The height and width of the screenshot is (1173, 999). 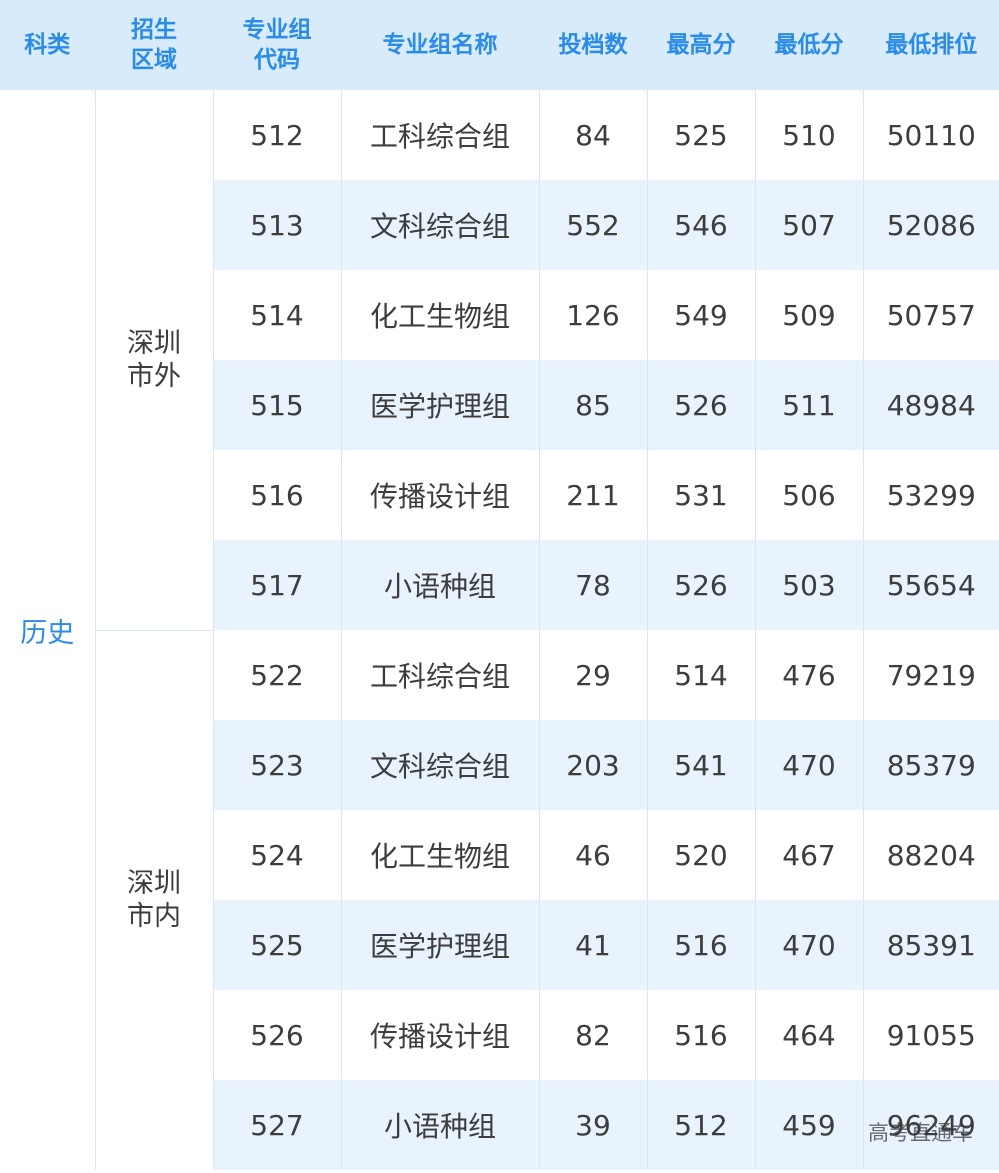 What do you see at coordinates (701, 765) in the screenshot?
I see `cell-max: 541` at bounding box center [701, 765].